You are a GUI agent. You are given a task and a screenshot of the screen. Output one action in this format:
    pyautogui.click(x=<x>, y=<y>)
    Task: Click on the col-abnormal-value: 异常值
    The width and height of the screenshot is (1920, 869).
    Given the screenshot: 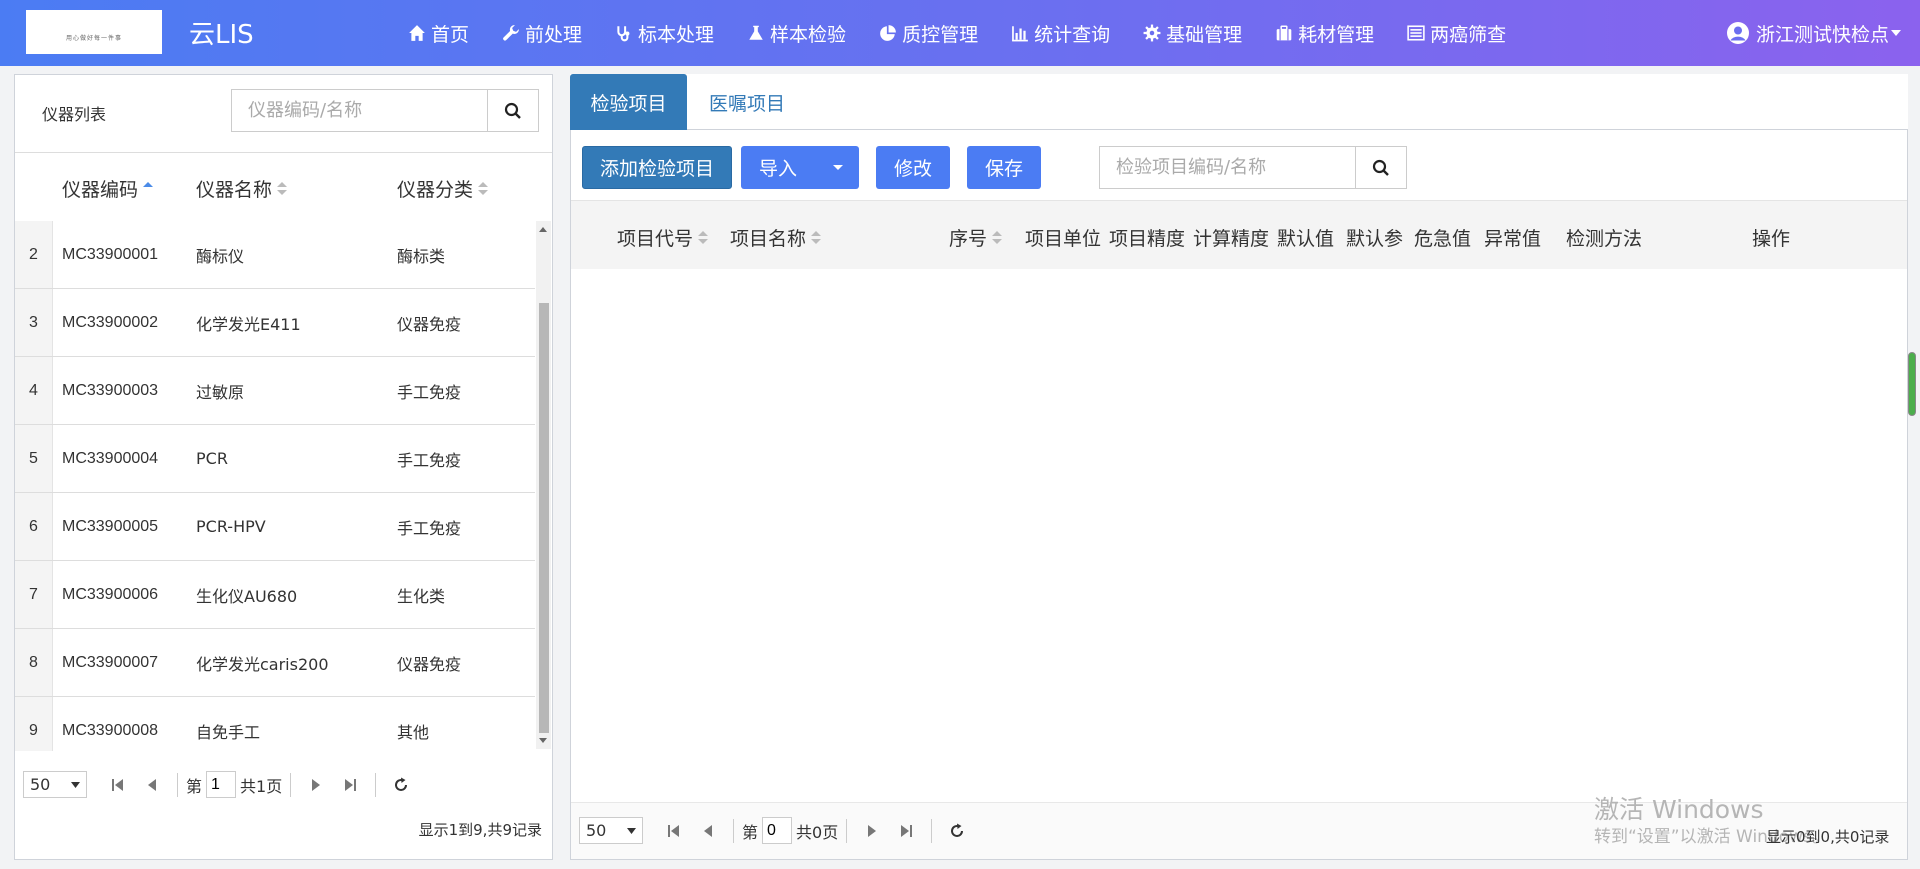 What is the action you would take?
    pyautogui.click(x=1512, y=237)
    